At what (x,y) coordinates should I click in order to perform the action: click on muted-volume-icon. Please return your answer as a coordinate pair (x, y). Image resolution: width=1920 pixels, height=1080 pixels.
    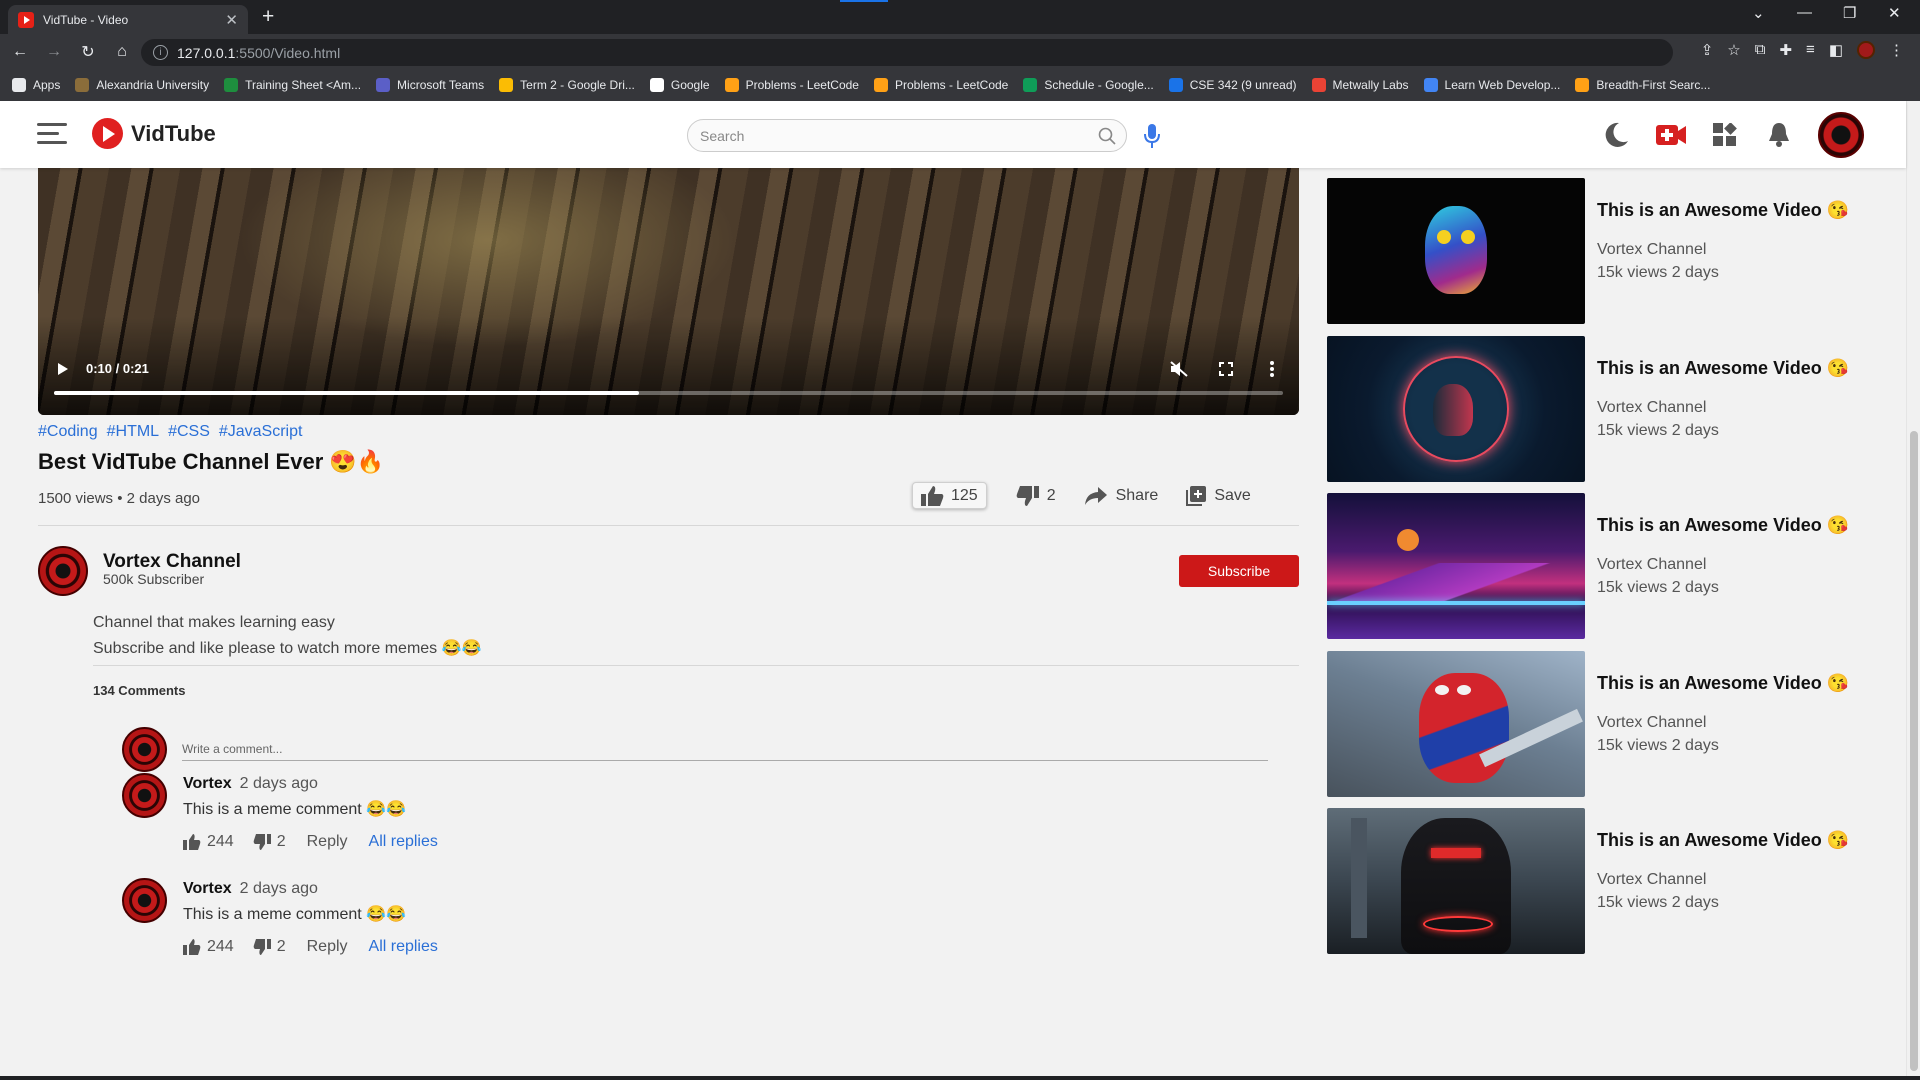
    Looking at the image, I should click on (1179, 369).